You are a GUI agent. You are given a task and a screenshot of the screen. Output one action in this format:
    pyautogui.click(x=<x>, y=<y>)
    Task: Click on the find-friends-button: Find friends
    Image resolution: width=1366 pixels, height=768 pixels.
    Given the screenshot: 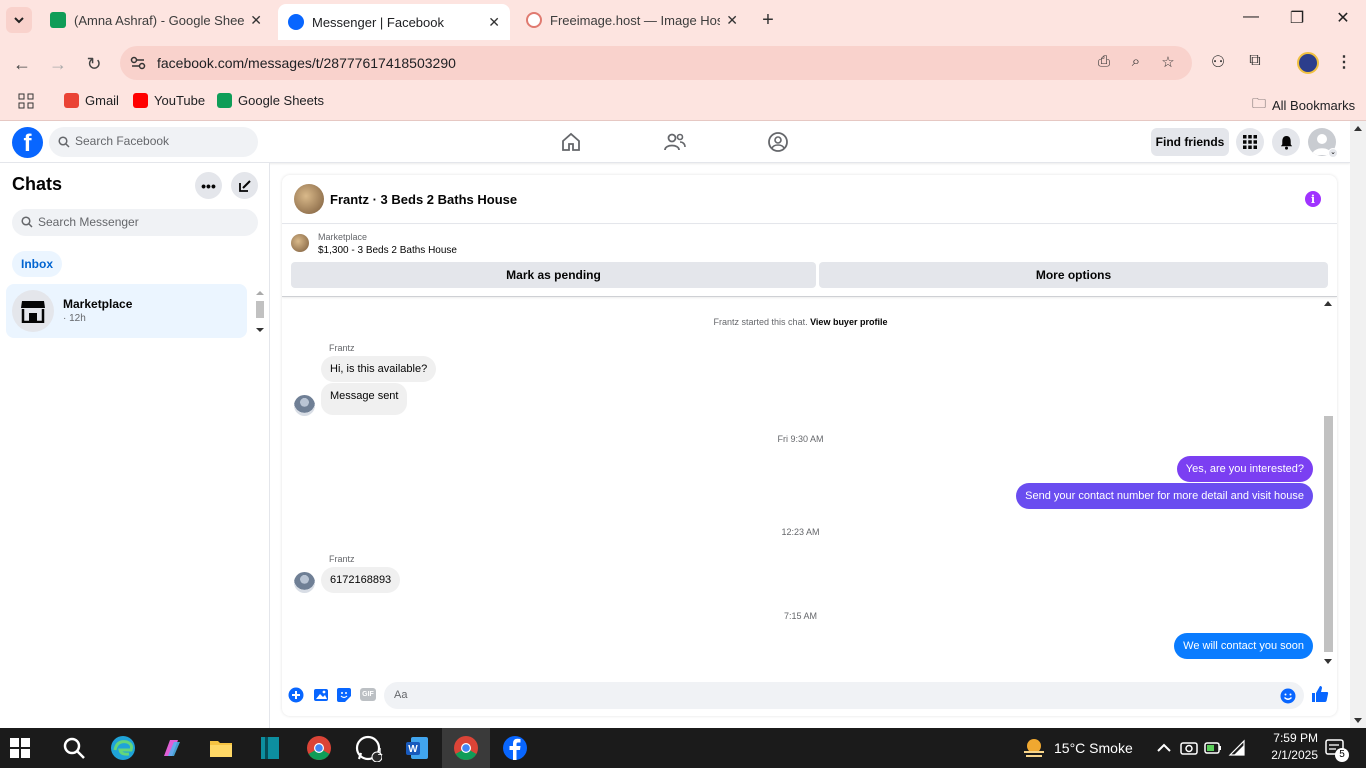 What is the action you would take?
    pyautogui.click(x=1190, y=142)
    